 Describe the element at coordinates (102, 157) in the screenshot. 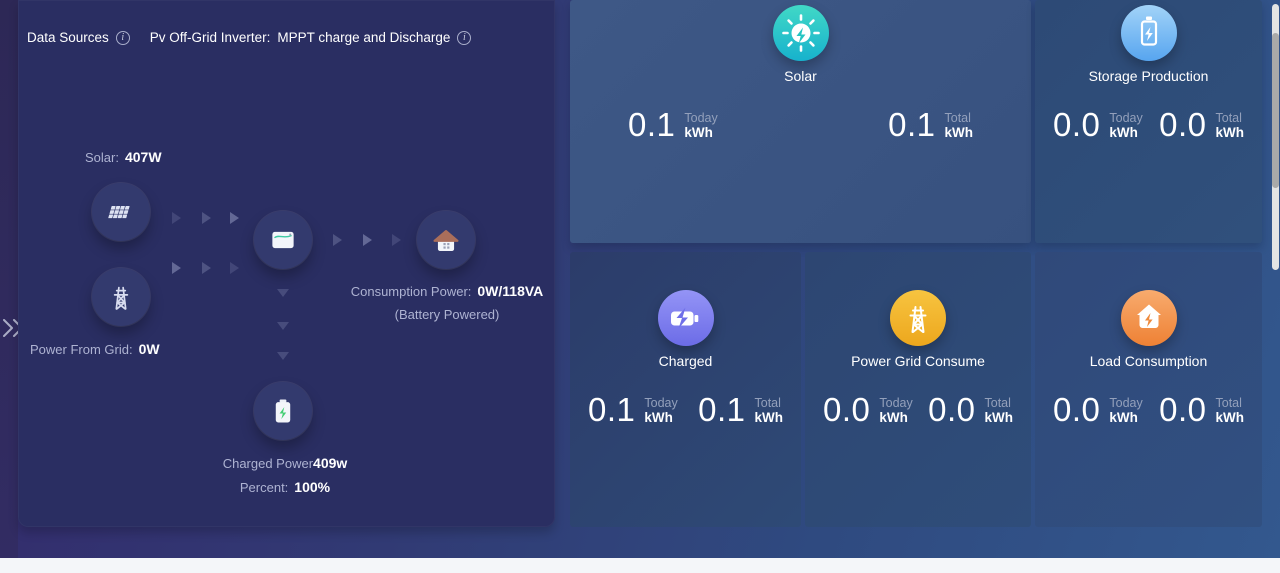

I see `solar-power-label: Solar:` at that location.